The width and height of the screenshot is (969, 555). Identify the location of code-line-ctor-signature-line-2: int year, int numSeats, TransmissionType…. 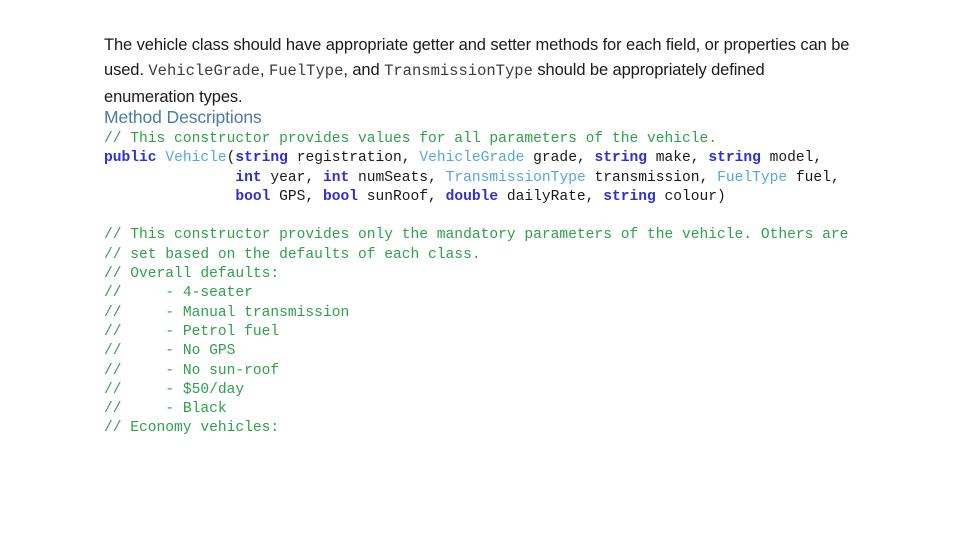
(504, 178).